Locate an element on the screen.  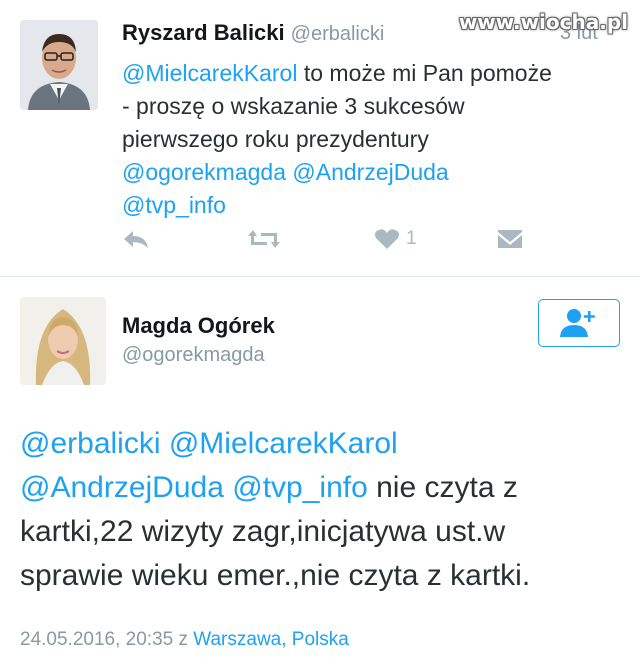
message-icon is located at coordinates (510, 239).